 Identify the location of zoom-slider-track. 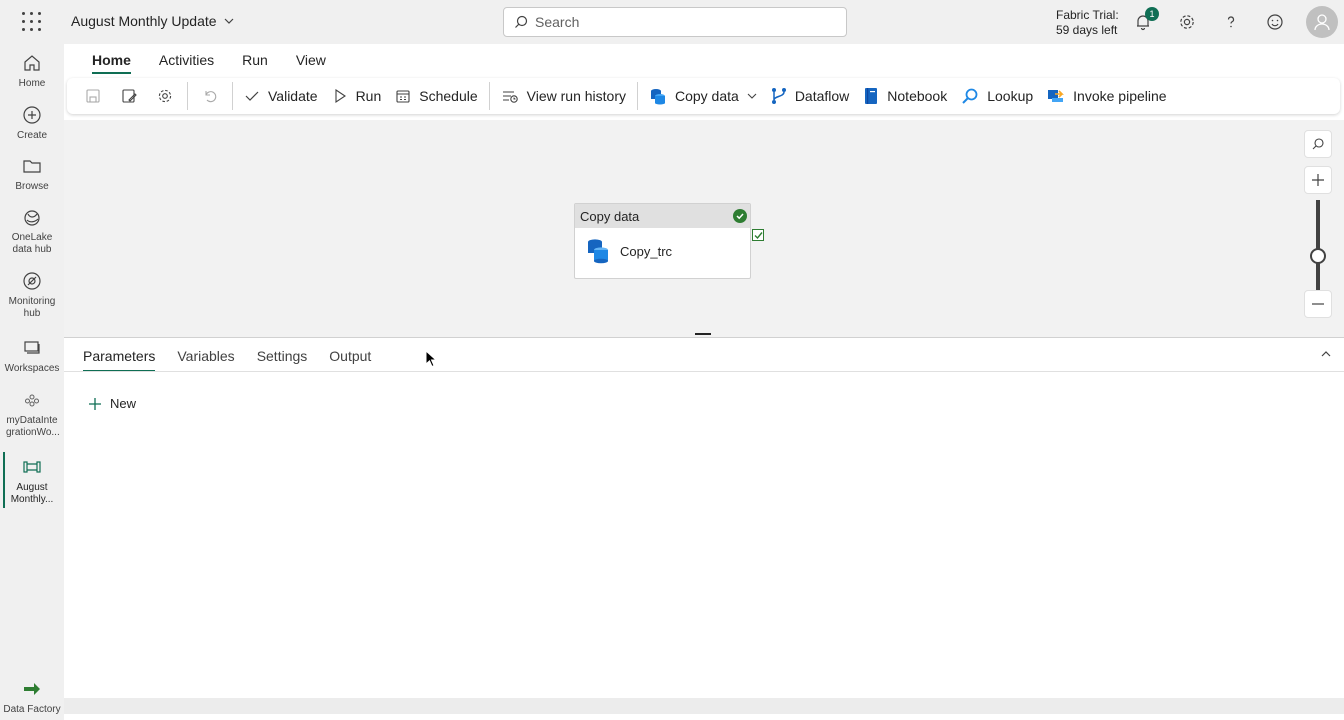
(1318, 245).